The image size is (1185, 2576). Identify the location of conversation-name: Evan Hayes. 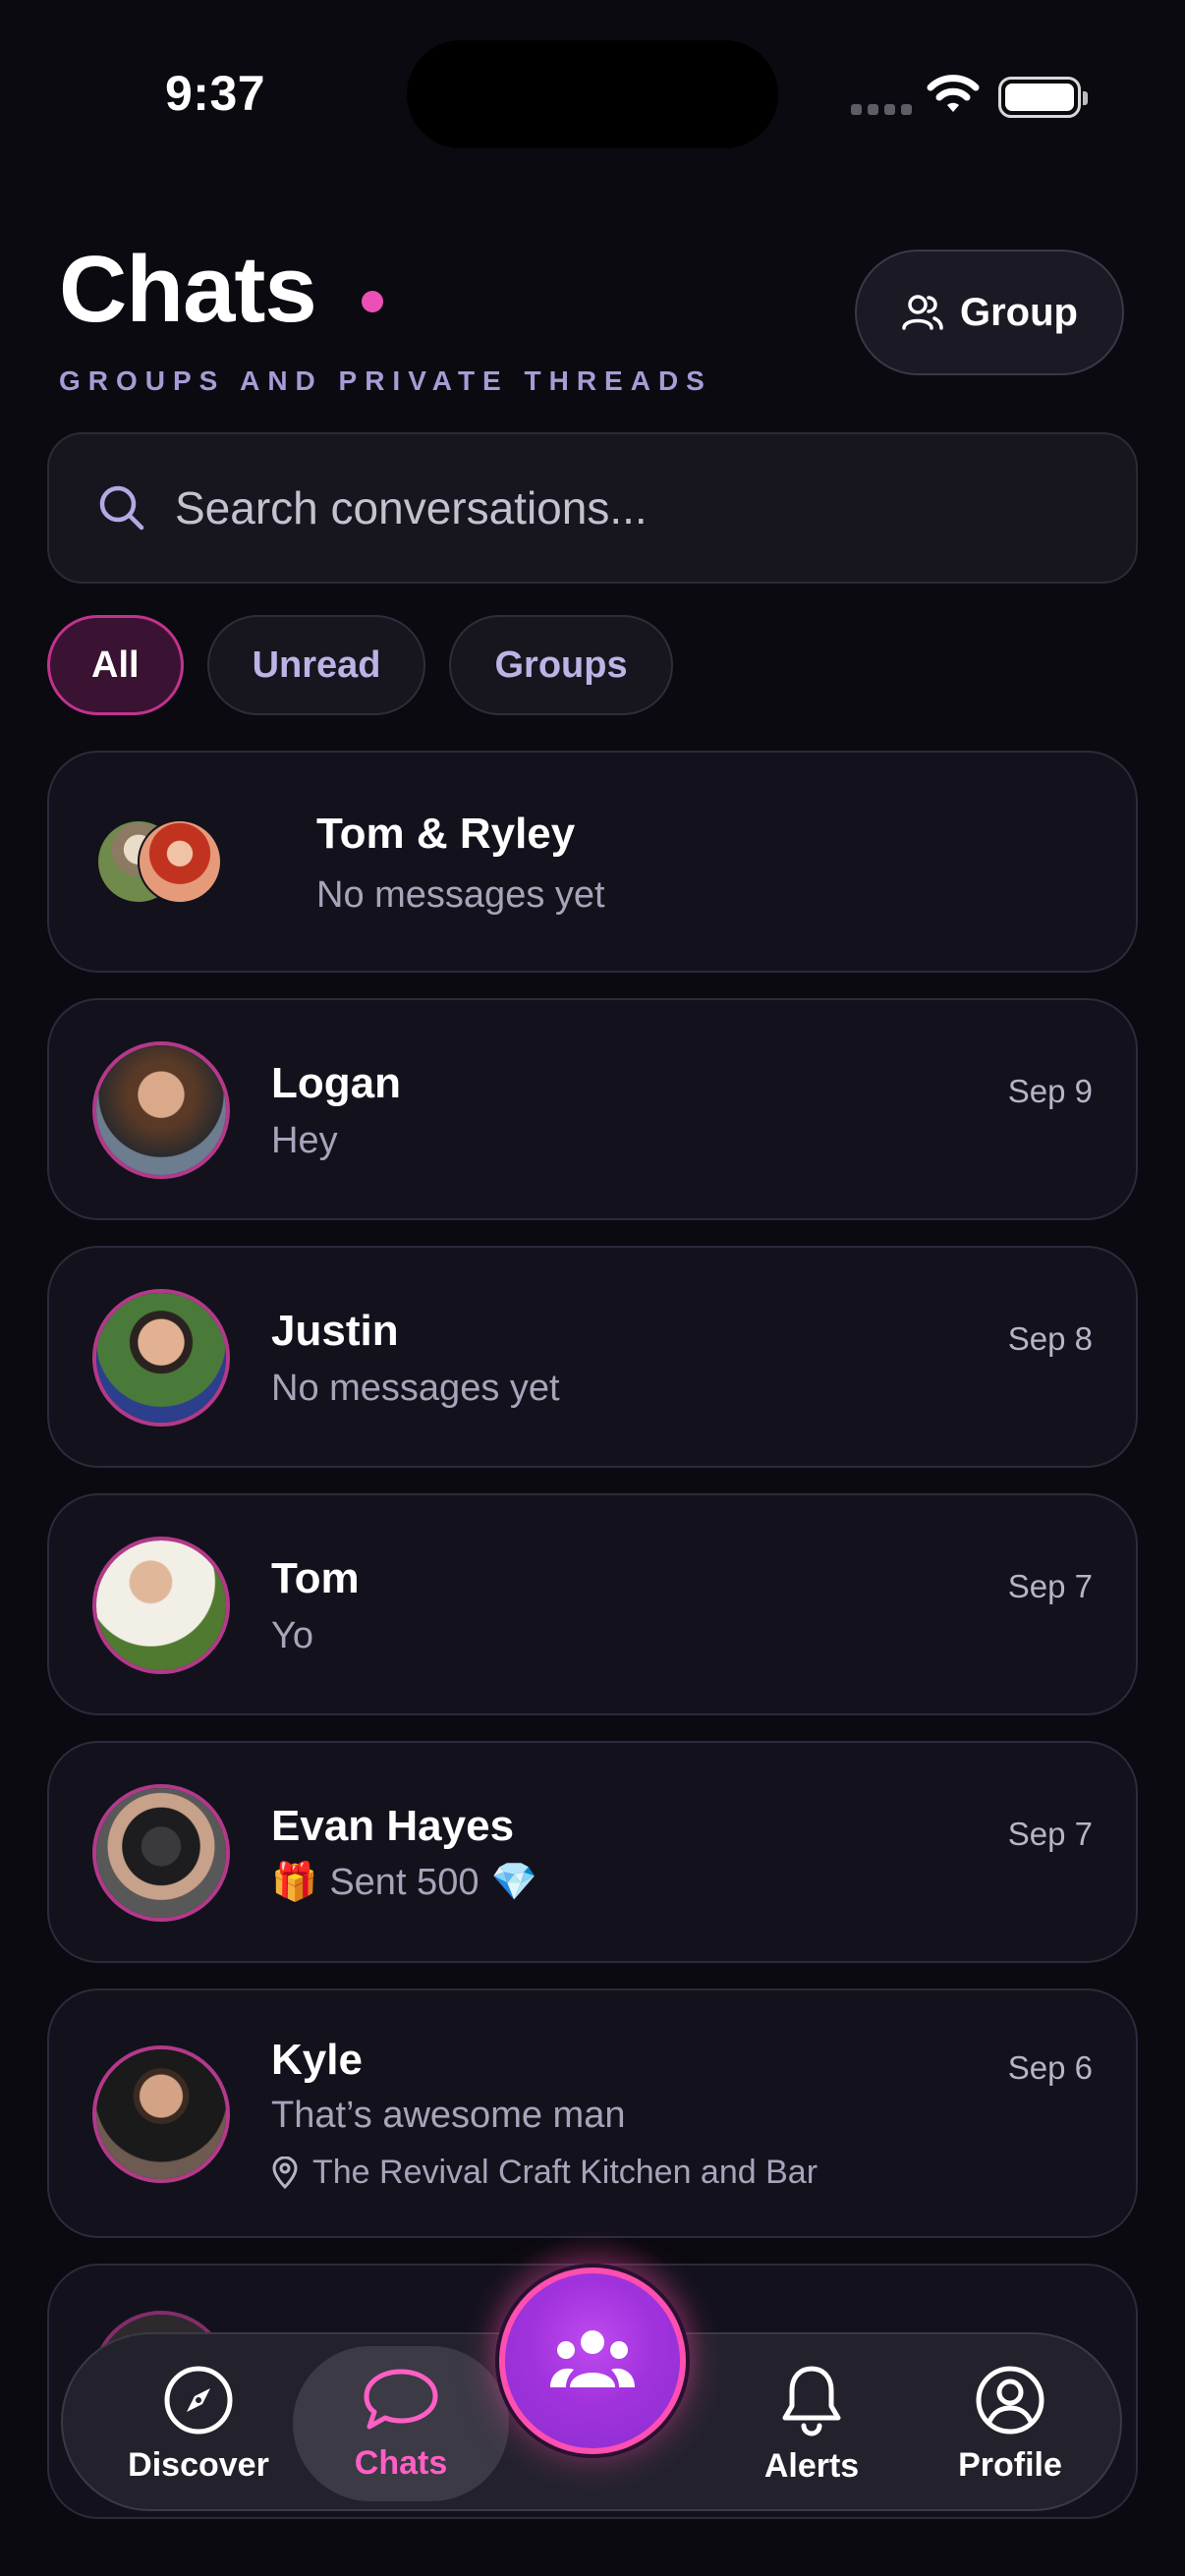
(393, 1826).